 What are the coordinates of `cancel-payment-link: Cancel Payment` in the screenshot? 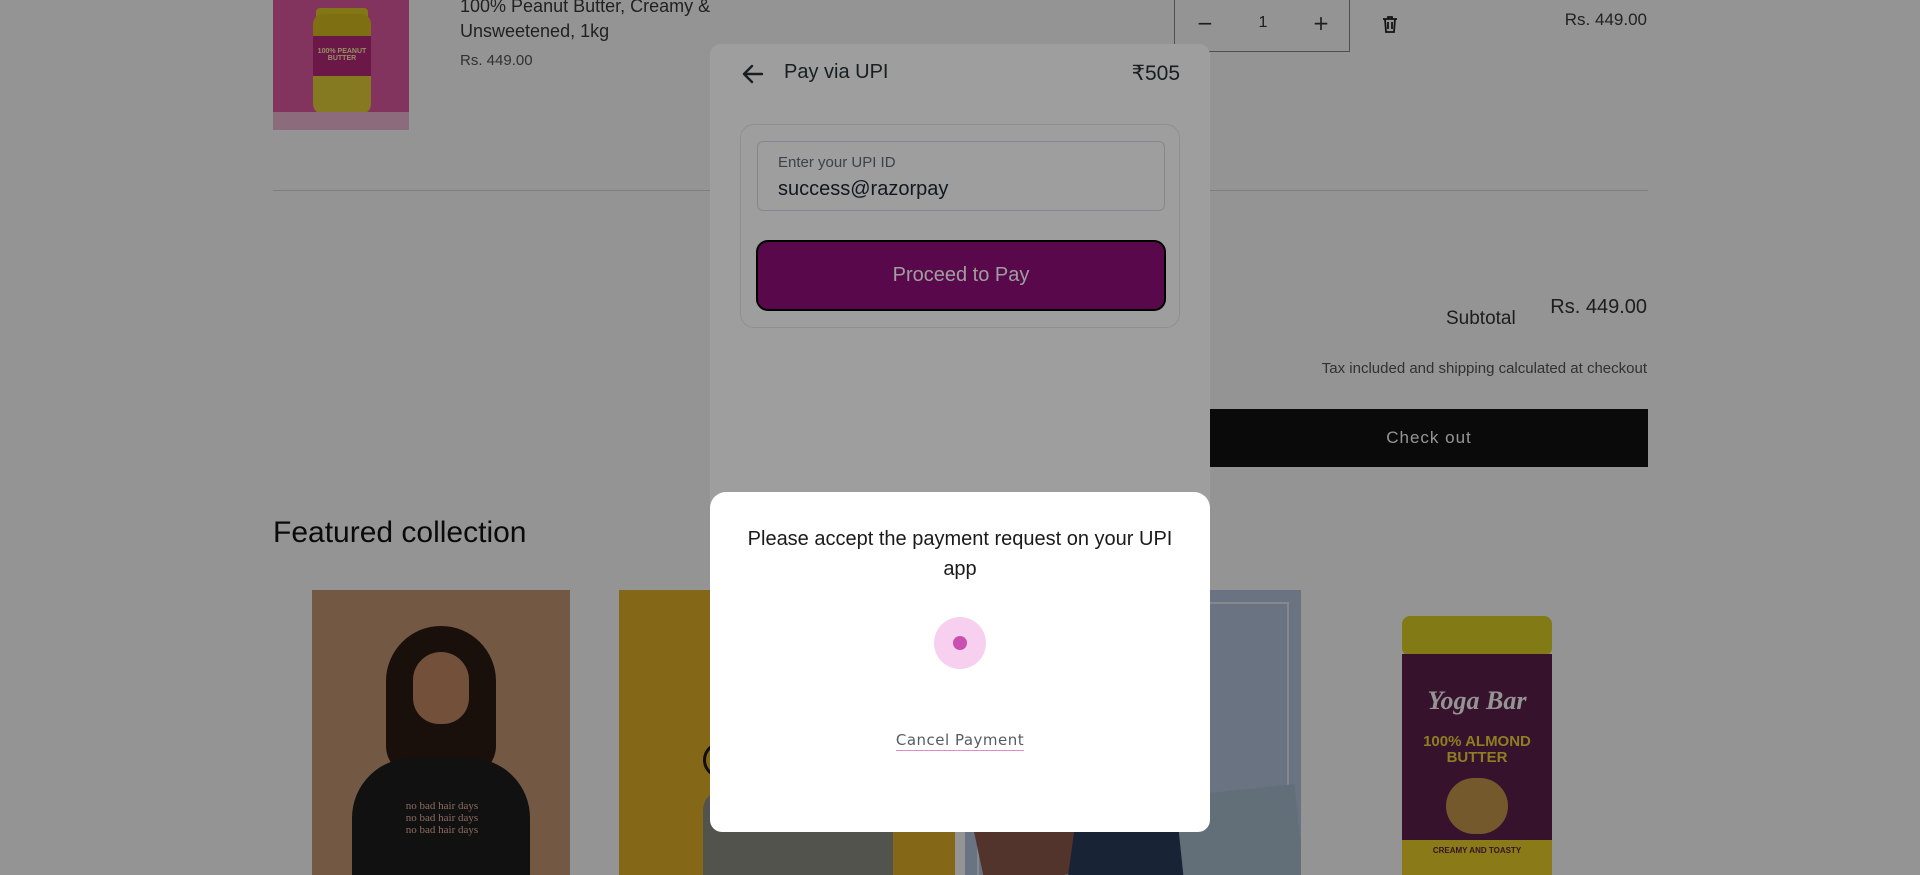 It's located at (960, 741).